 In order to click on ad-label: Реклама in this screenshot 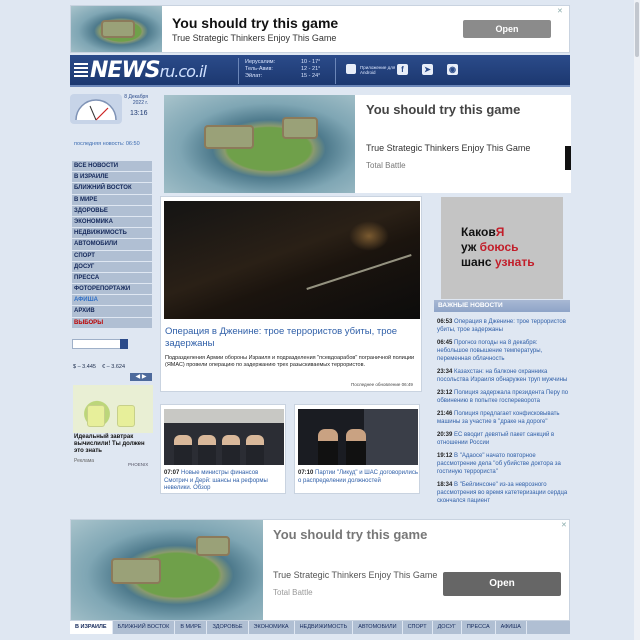, I will do `click(84, 461)`.